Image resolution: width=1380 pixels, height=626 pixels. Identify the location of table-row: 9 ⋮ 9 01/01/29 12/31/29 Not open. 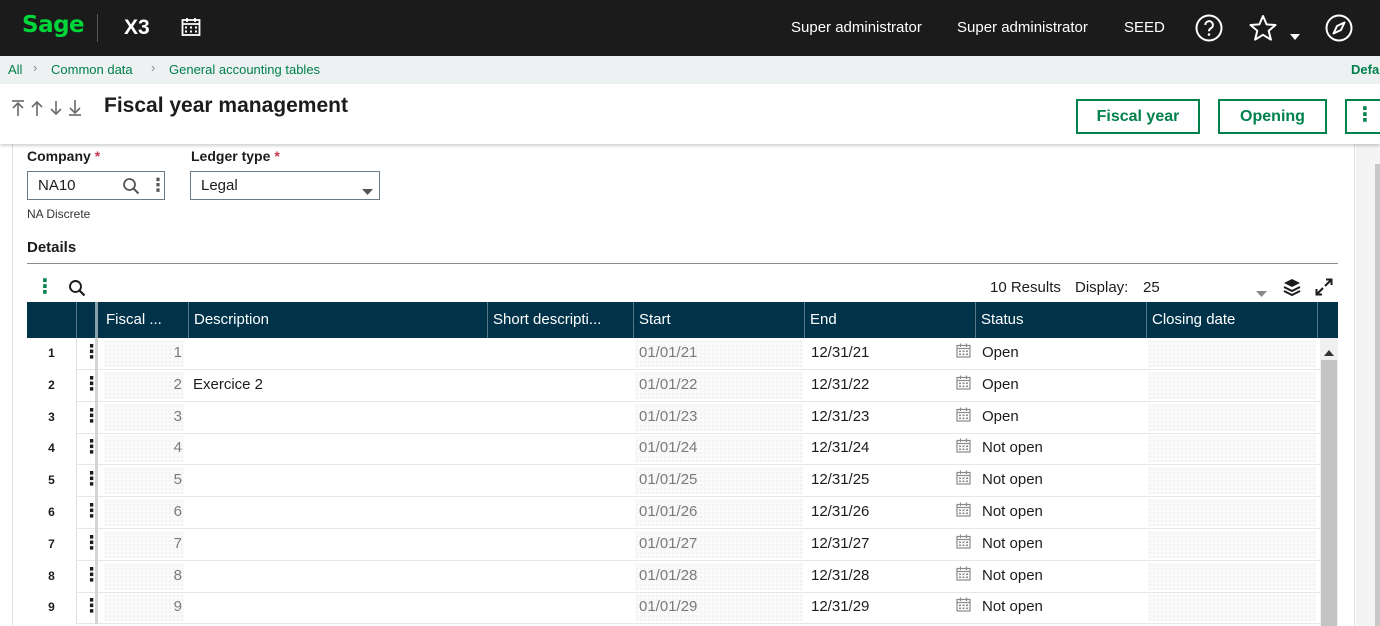
(673, 608).